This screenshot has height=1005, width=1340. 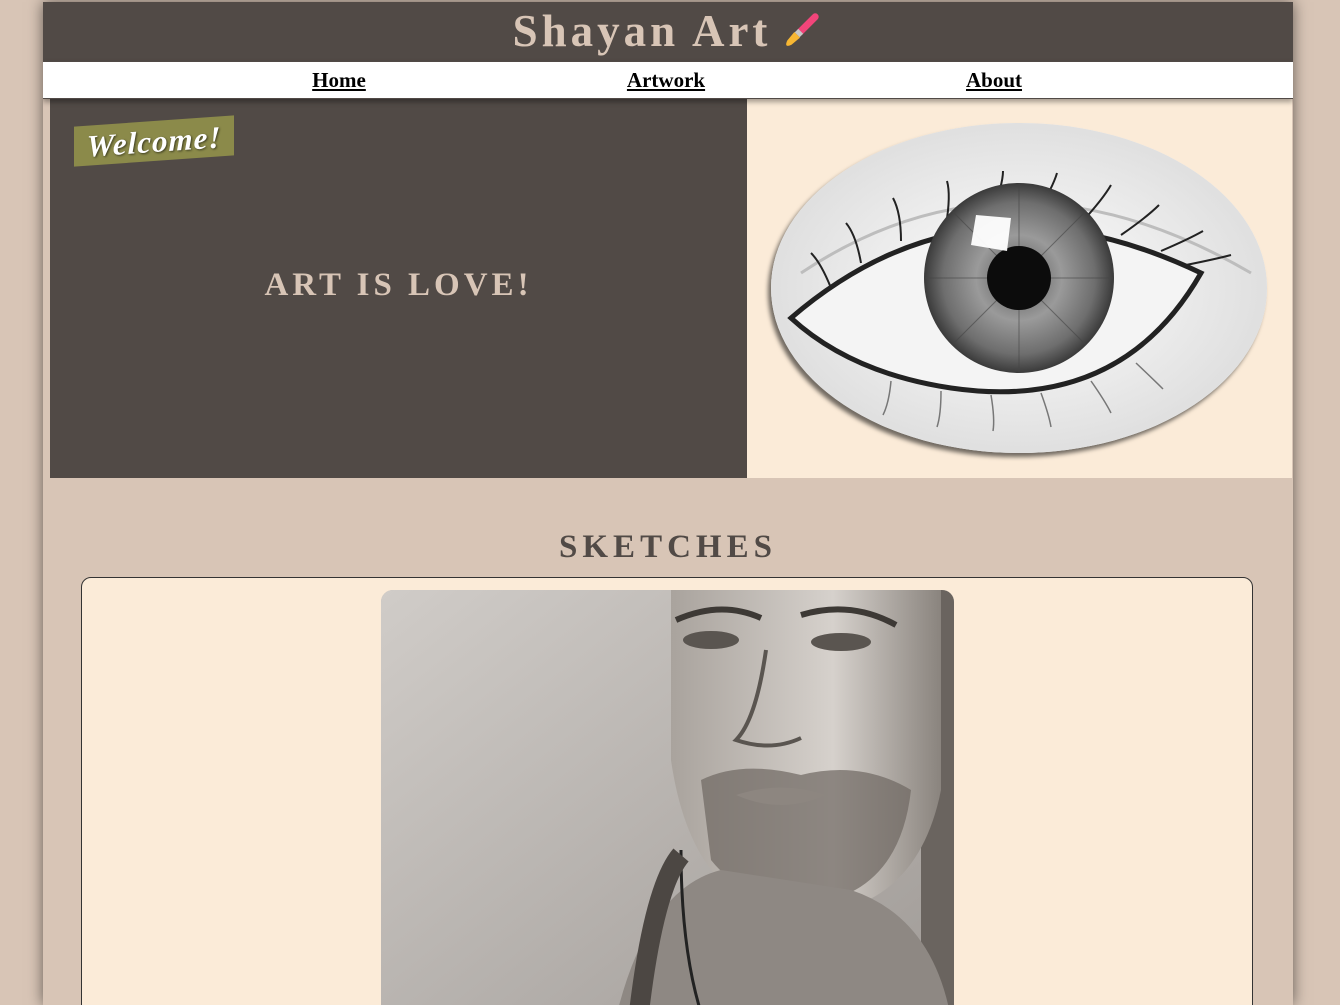 I want to click on eye-sketch-image, so click(x=1019, y=288).